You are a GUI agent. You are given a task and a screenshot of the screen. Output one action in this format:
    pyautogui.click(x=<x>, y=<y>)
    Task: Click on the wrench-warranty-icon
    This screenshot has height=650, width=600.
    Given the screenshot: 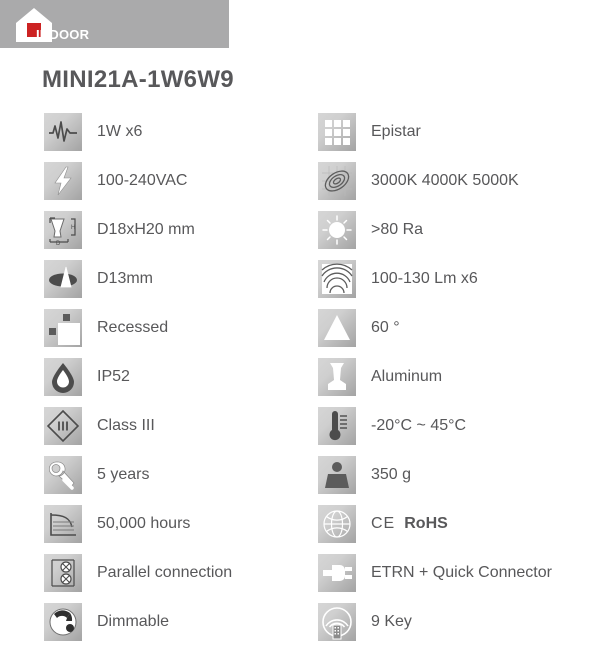 What is the action you would take?
    pyautogui.click(x=63, y=474)
    